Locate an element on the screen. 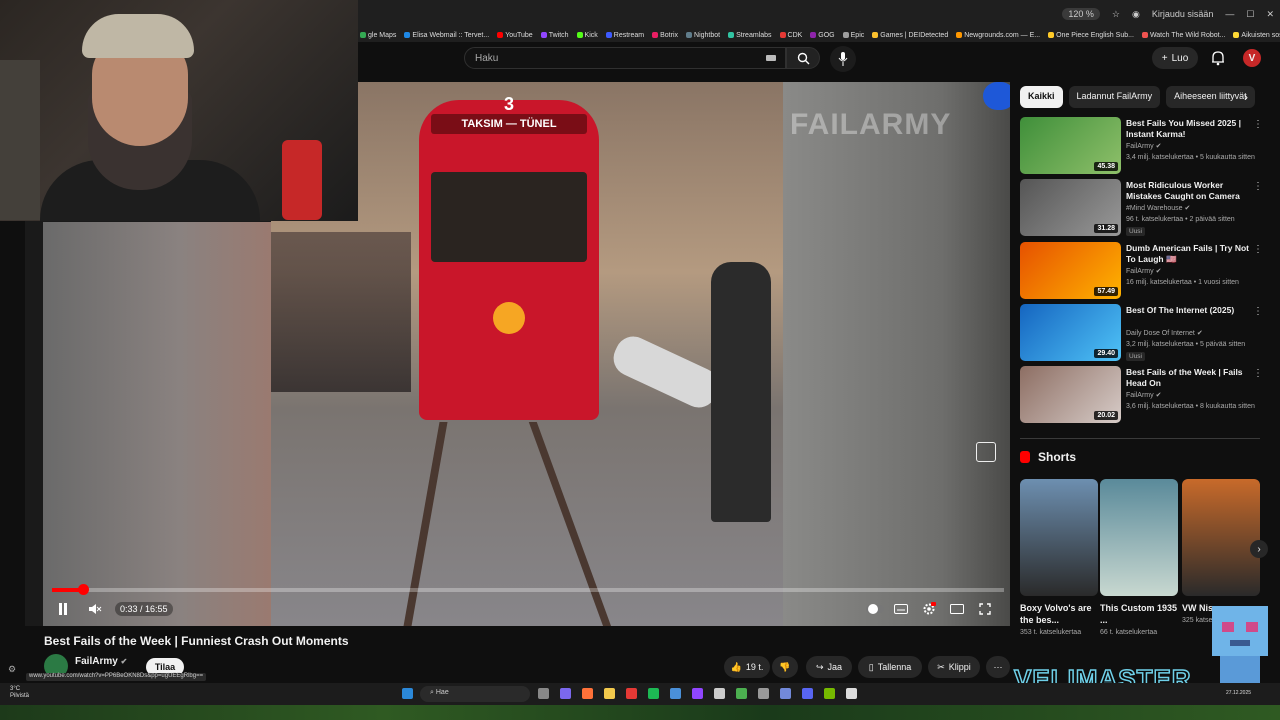  video-title: Best Of The Internet (2025) is located at coordinates (1190, 310).